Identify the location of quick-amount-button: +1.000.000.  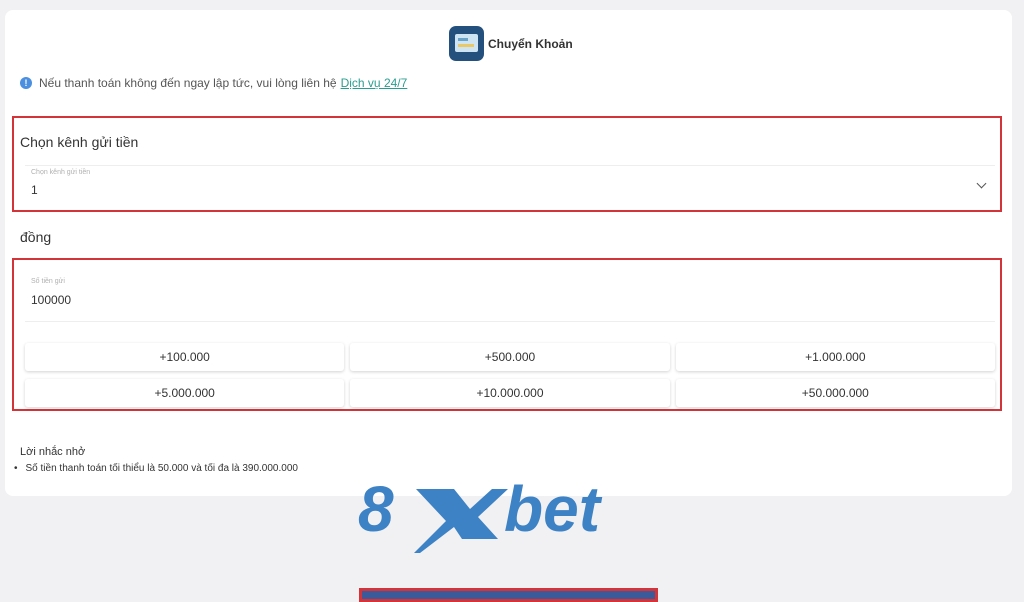
(835, 357).